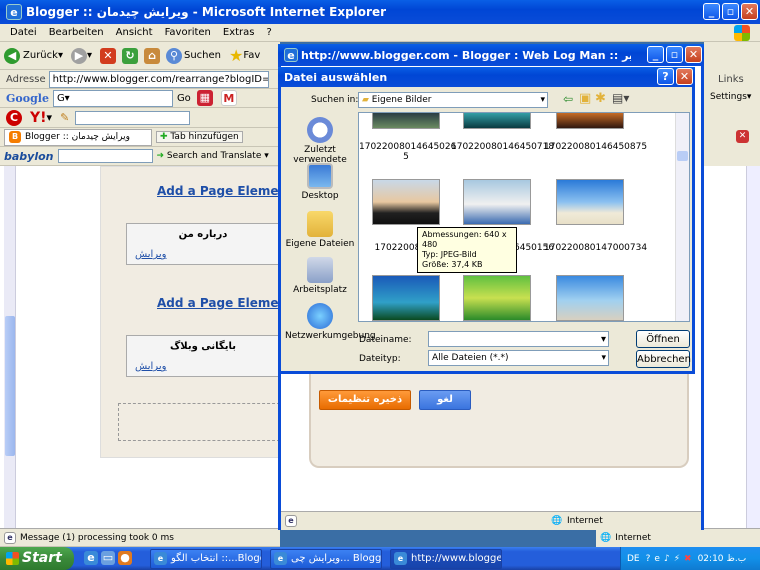 The width and height of the screenshot is (760, 570). What do you see at coordinates (518, 339) in the screenshot?
I see `filename-input: ▾` at bounding box center [518, 339].